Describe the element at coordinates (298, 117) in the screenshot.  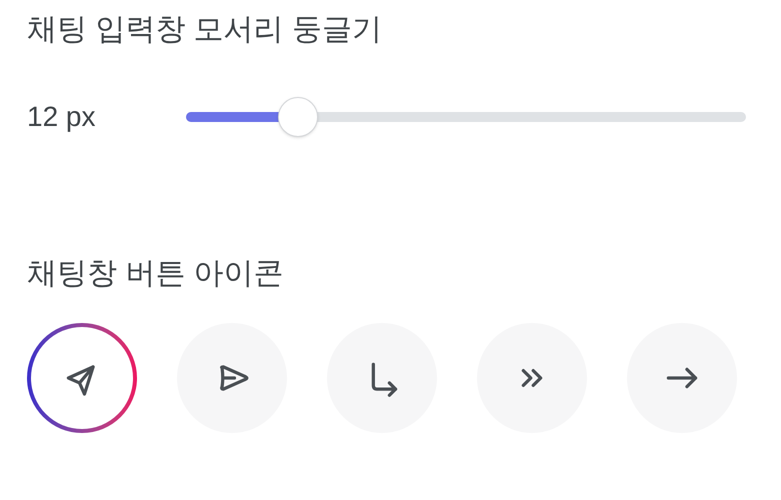
I see `slider-thumb` at that location.